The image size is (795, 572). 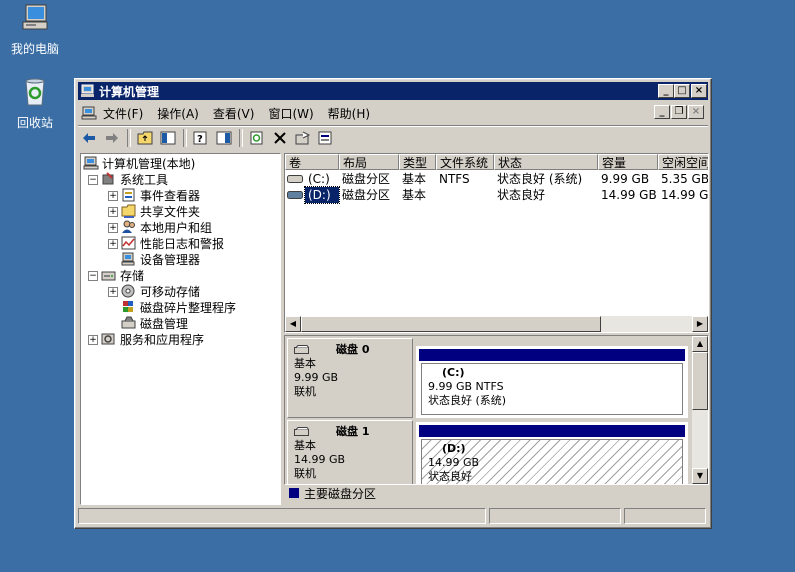 What do you see at coordinates (122, 275) in the screenshot?
I see `tree-node-storage: 存储` at bounding box center [122, 275].